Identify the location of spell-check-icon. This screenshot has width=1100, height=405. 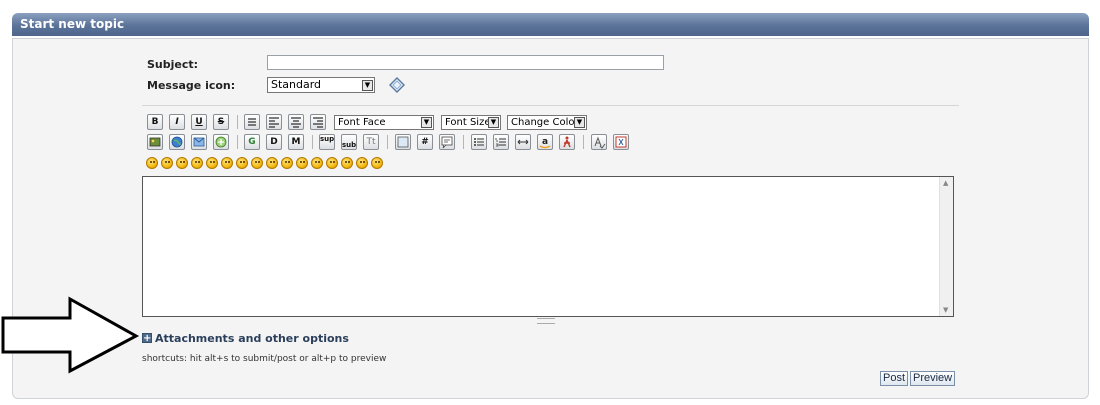
(600, 142).